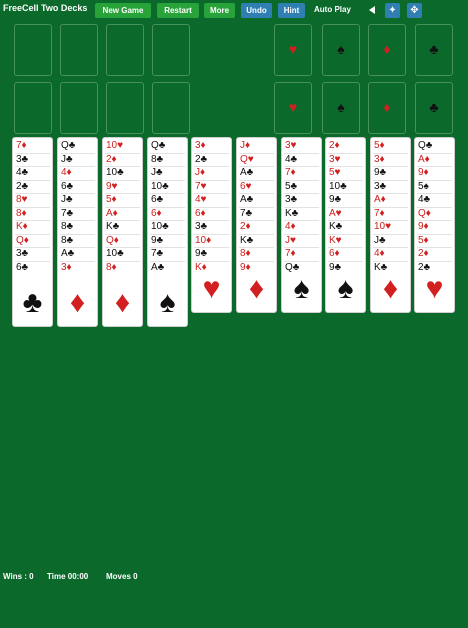  What do you see at coordinates (423, 186) in the screenshot?
I see `card-rank-label: 5♠` at bounding box center [423, 186].